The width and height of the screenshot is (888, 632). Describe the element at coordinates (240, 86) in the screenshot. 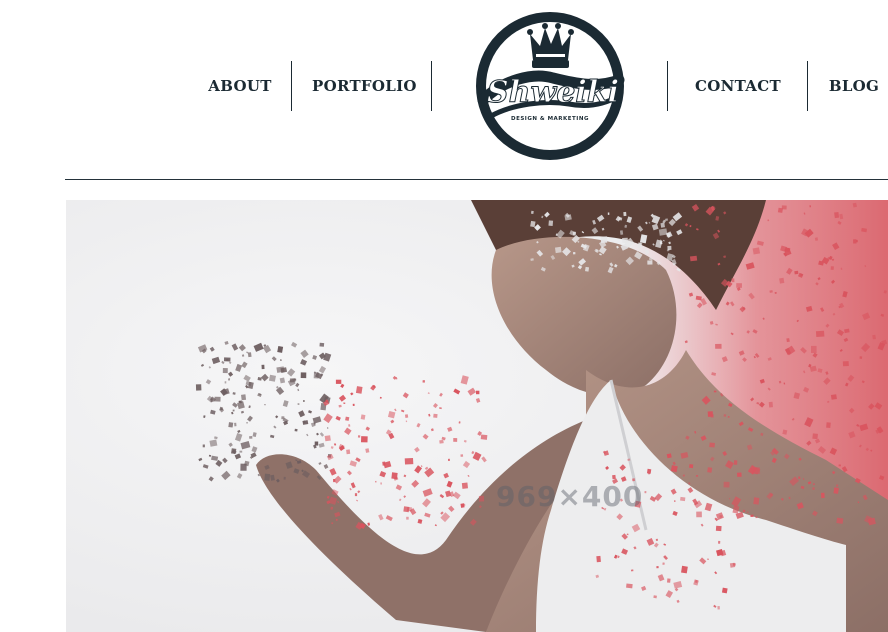

I see `nav-link-about: ABOUT` at that location.